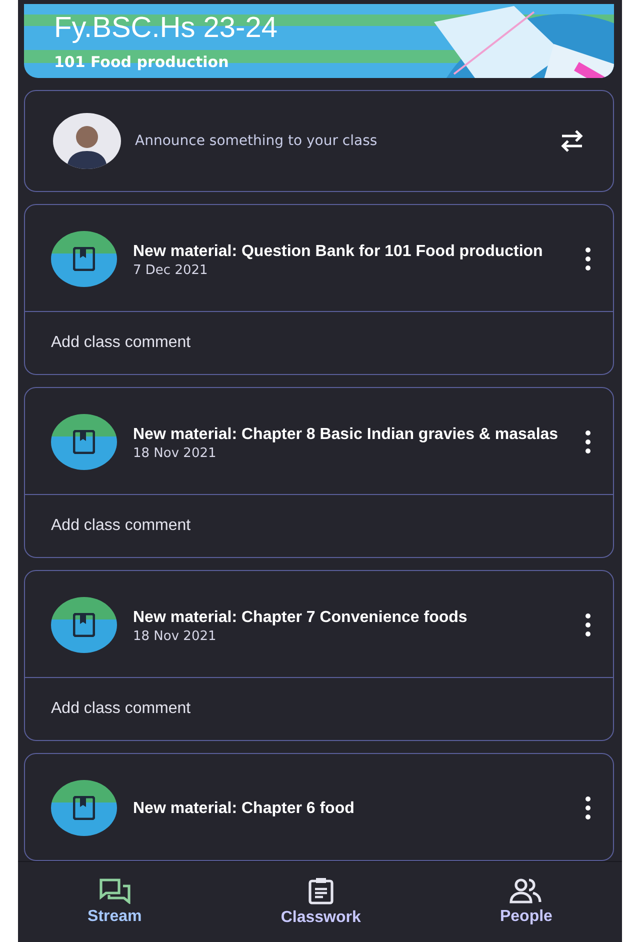 This screenshot has height=942, width=627. I want to click on class-title: Fy.BSC.Hs 23-24, so click(166, 28).